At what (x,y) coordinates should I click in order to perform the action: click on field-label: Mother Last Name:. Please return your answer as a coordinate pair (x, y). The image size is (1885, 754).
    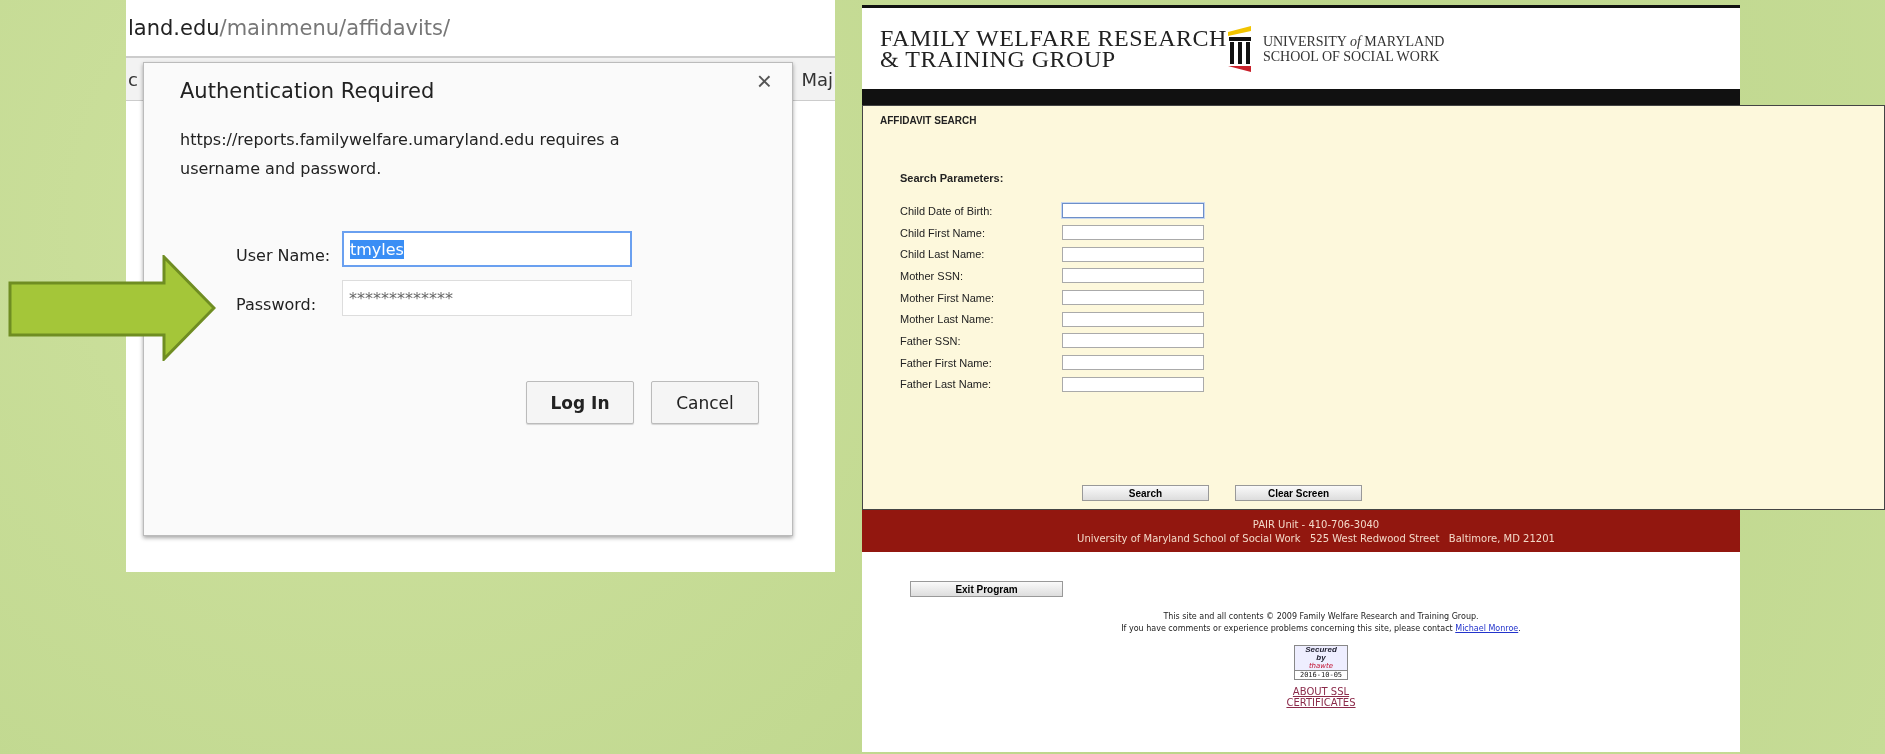
    Looking at the image, I should click on (947, 319).